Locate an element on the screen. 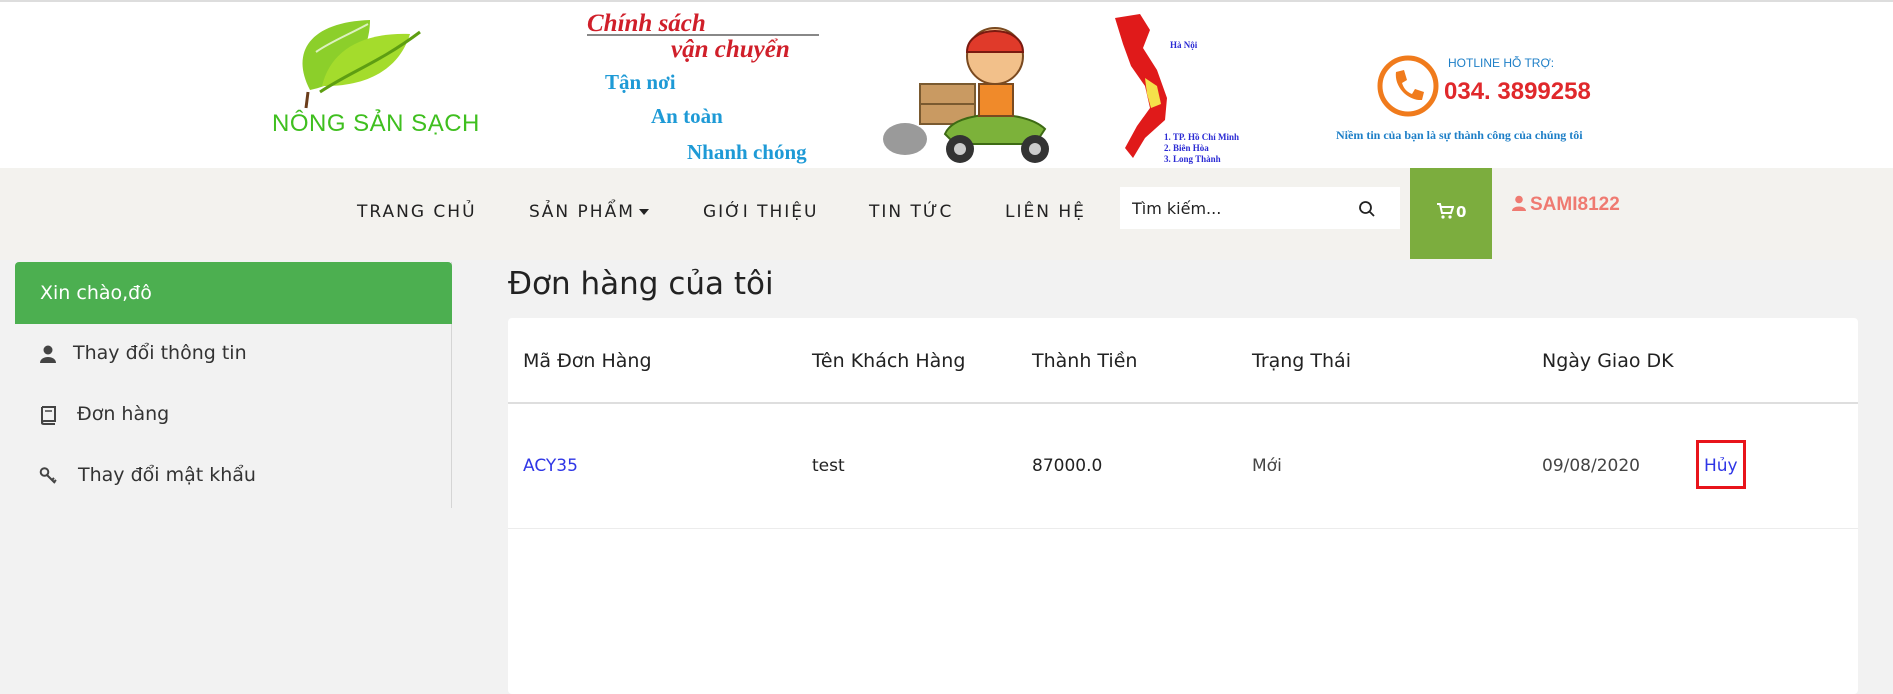 This screenshot has width=1893, height=694. policy-tag-2: An toàn is located at coordinates (687, 116).